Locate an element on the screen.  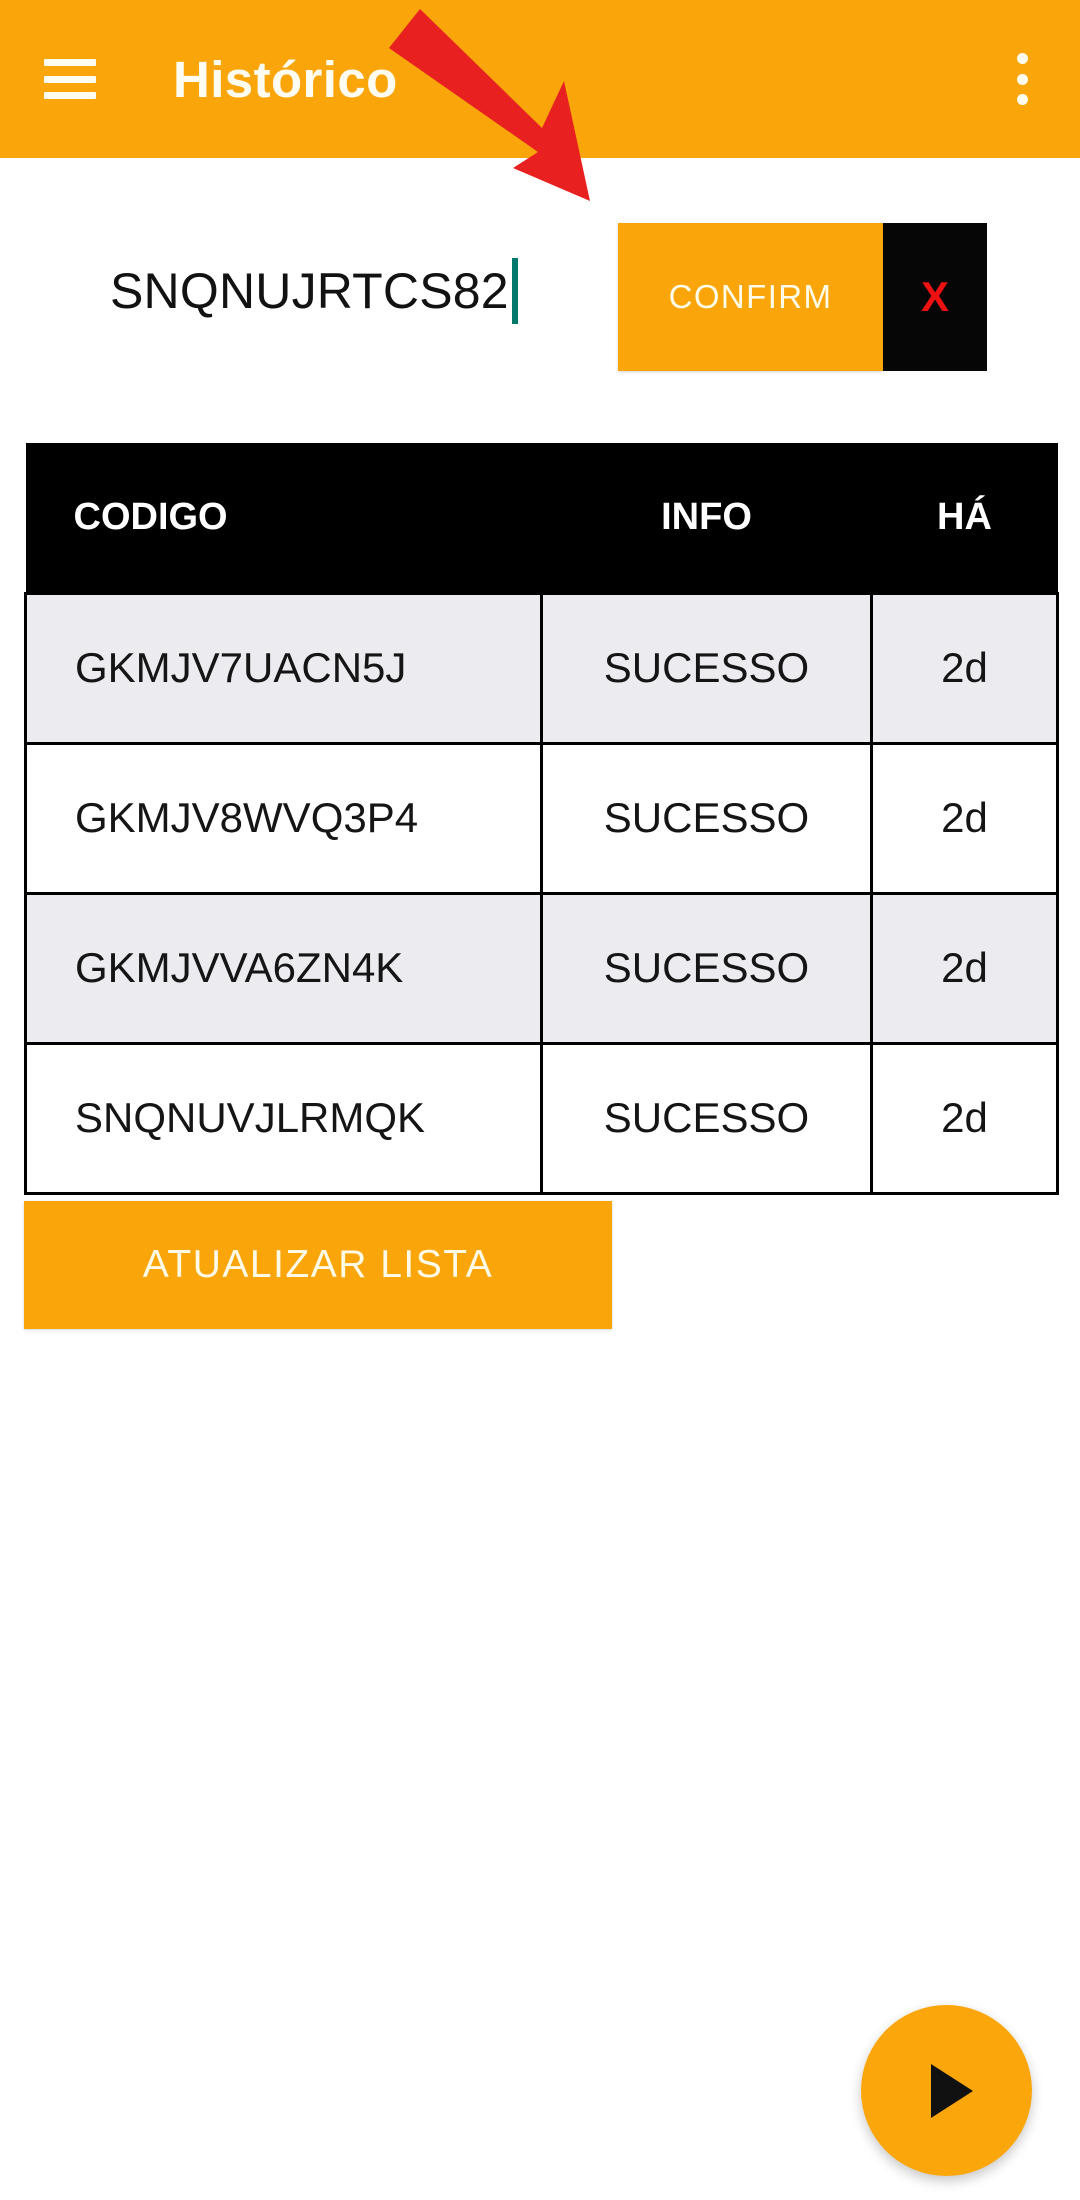
clear-icon: X is located at coordinates (934, 296).